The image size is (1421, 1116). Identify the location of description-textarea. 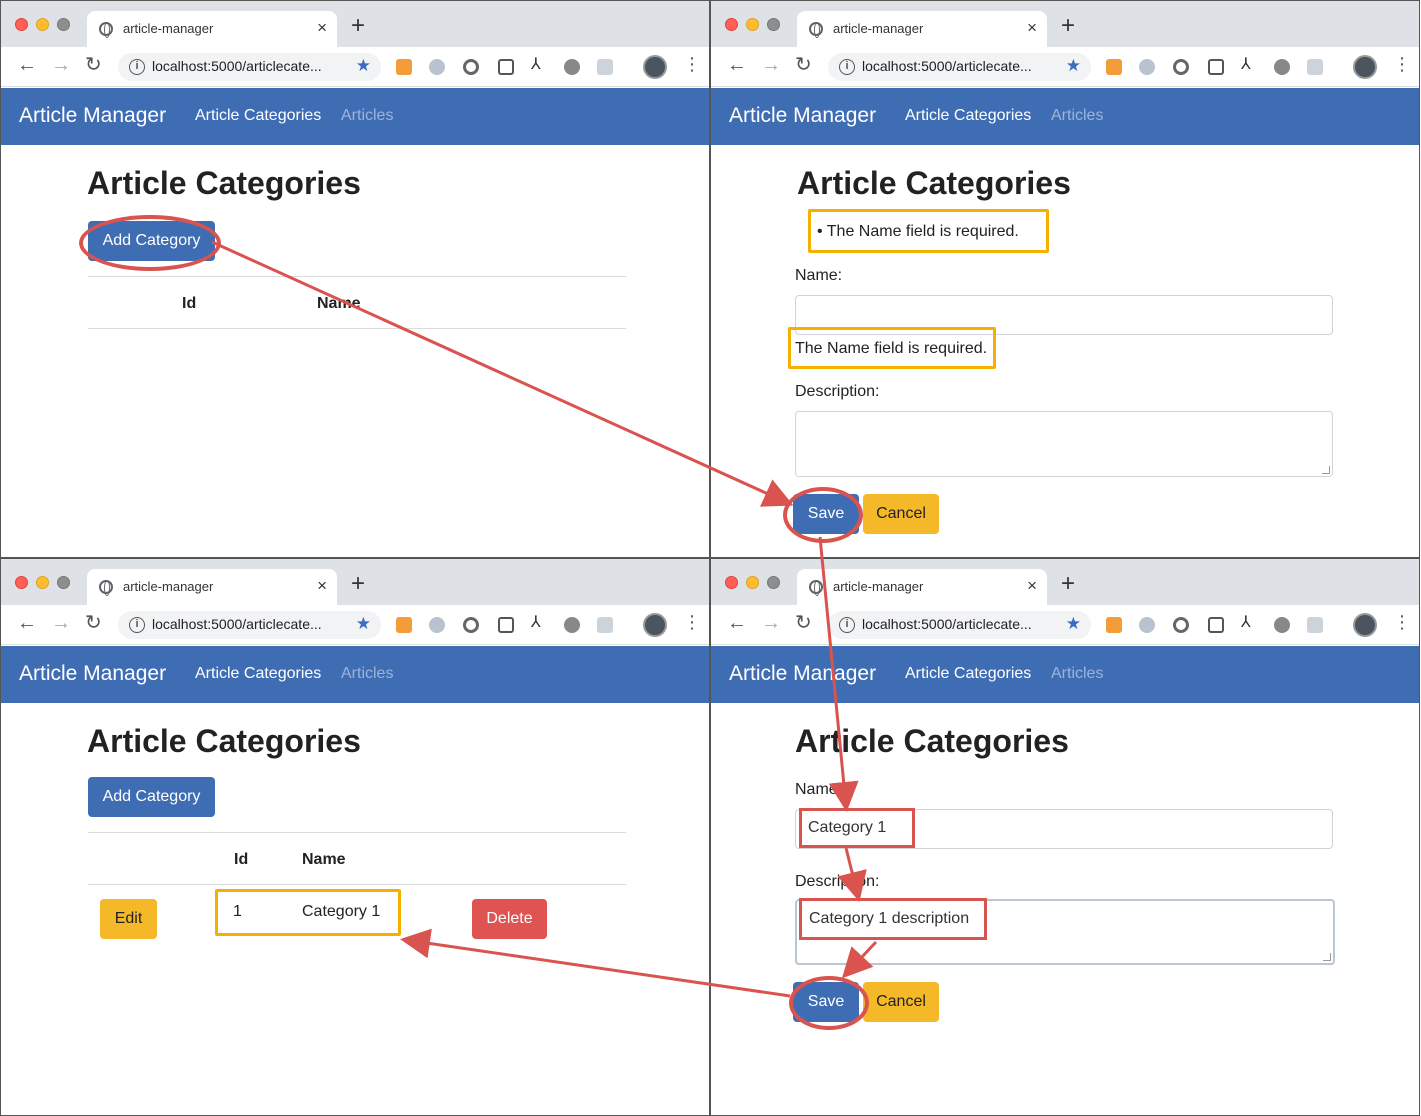
(1064, 444).